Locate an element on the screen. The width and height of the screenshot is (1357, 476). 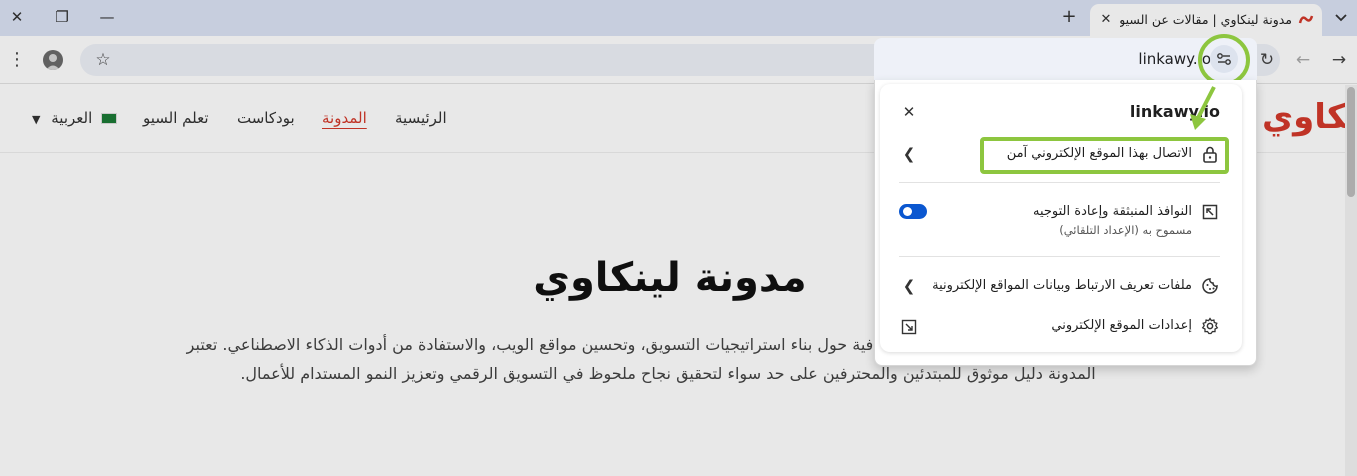
star-icon: ☆ is located at coordinates (103, 60).